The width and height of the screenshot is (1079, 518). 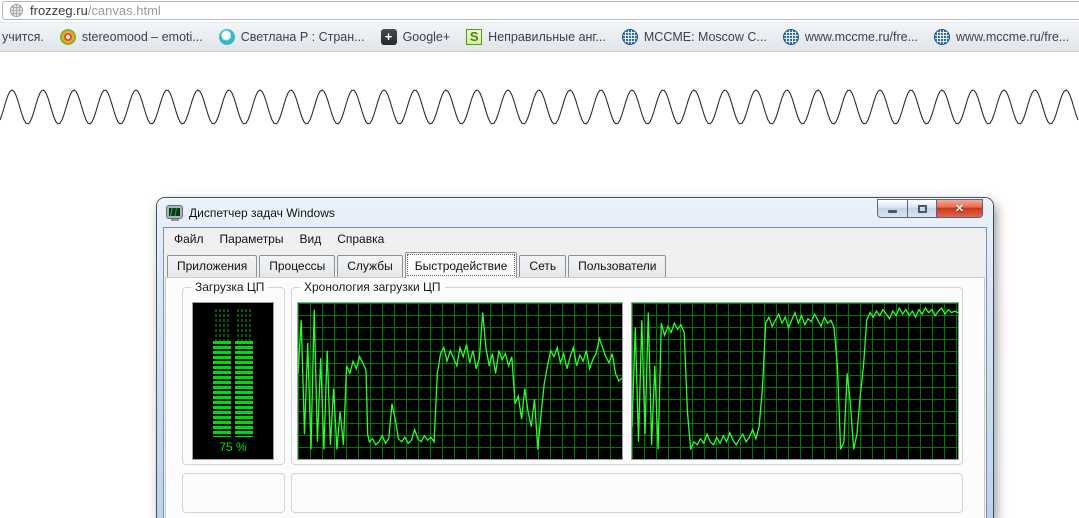 I want to click on tab: Пользователи, so click(x=617, y=266).